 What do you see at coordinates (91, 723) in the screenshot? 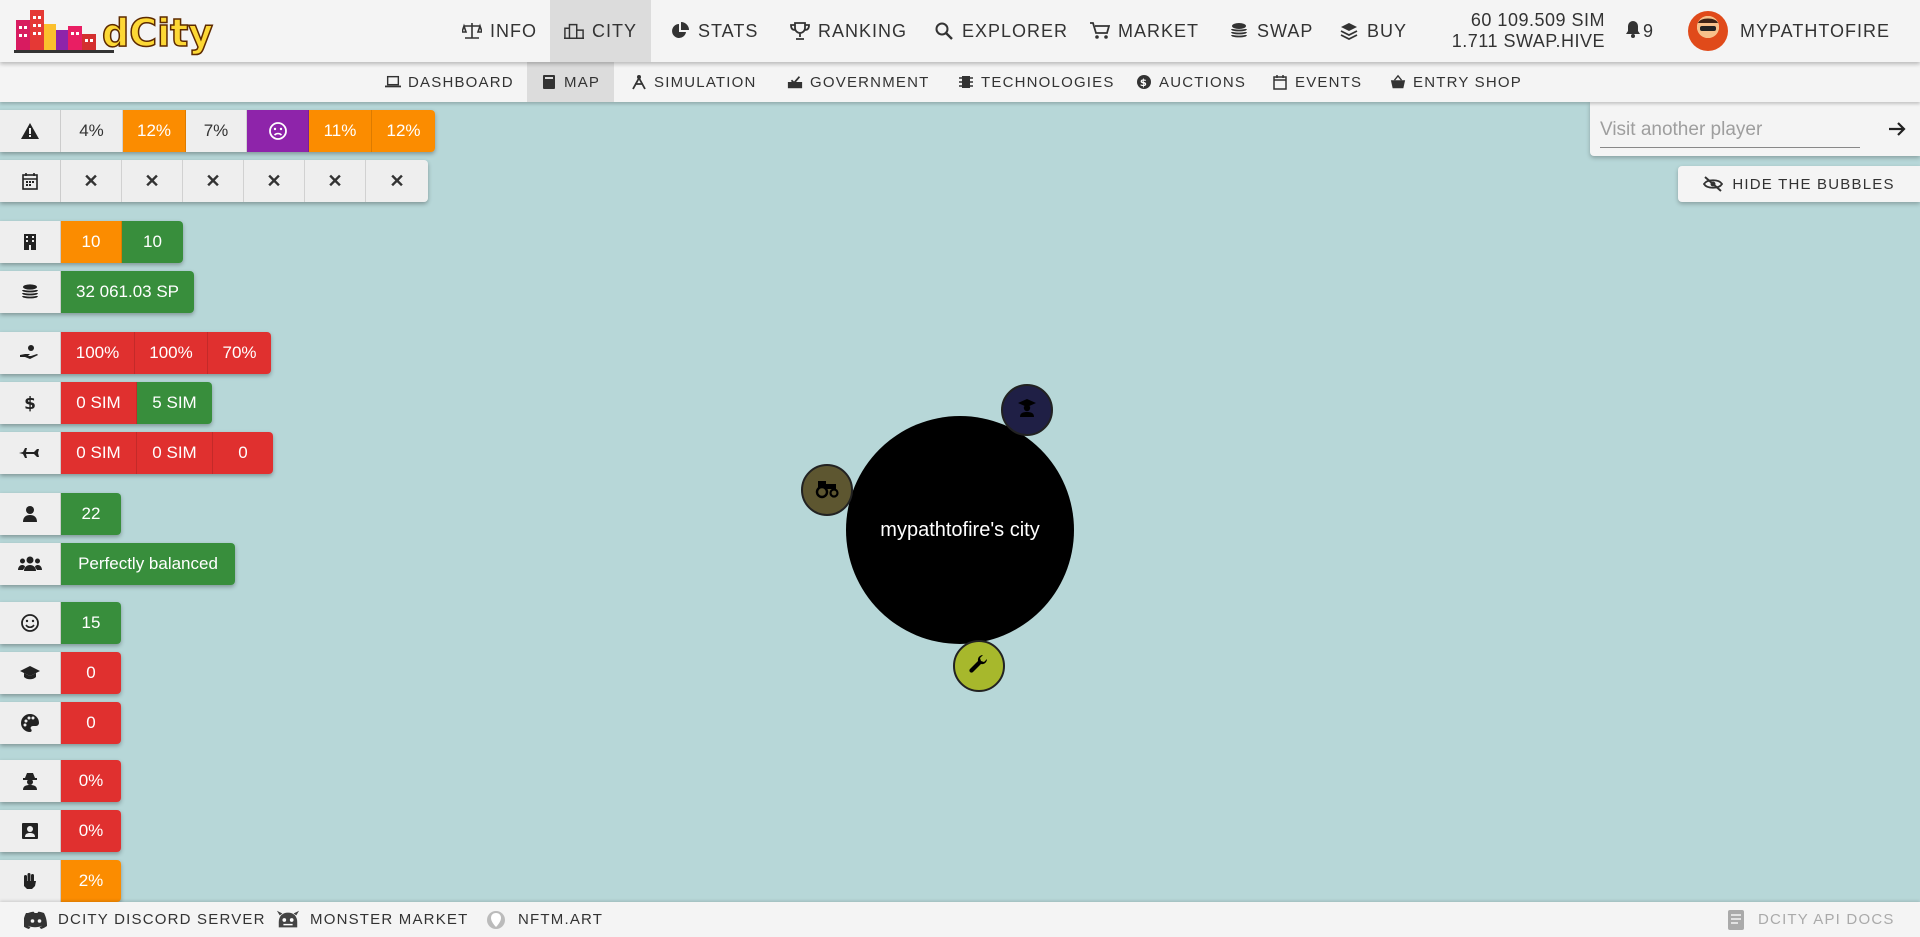
I see `creativity-value: 0` at bounding box center [91, 723].